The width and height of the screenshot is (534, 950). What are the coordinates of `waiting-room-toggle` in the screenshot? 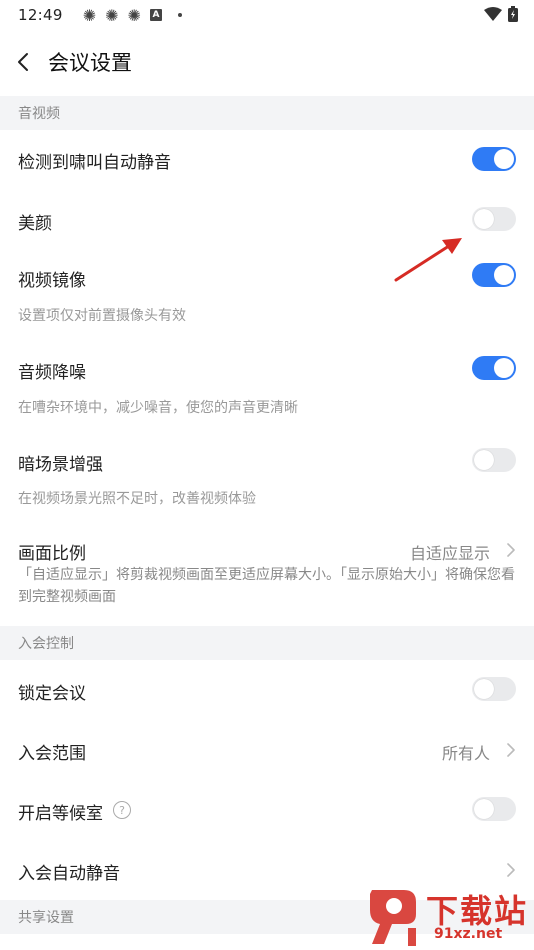 It's located at (494, 809).